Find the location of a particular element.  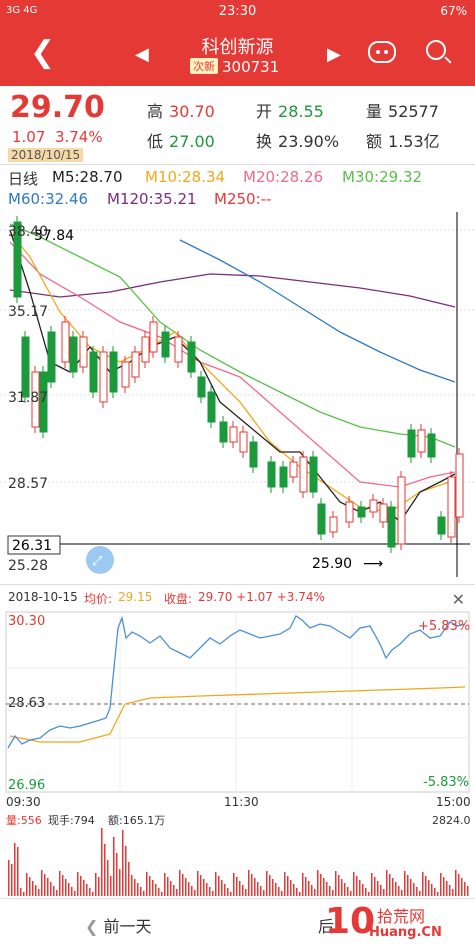

watermark-number: 10 is located at coordinates (350, 921).